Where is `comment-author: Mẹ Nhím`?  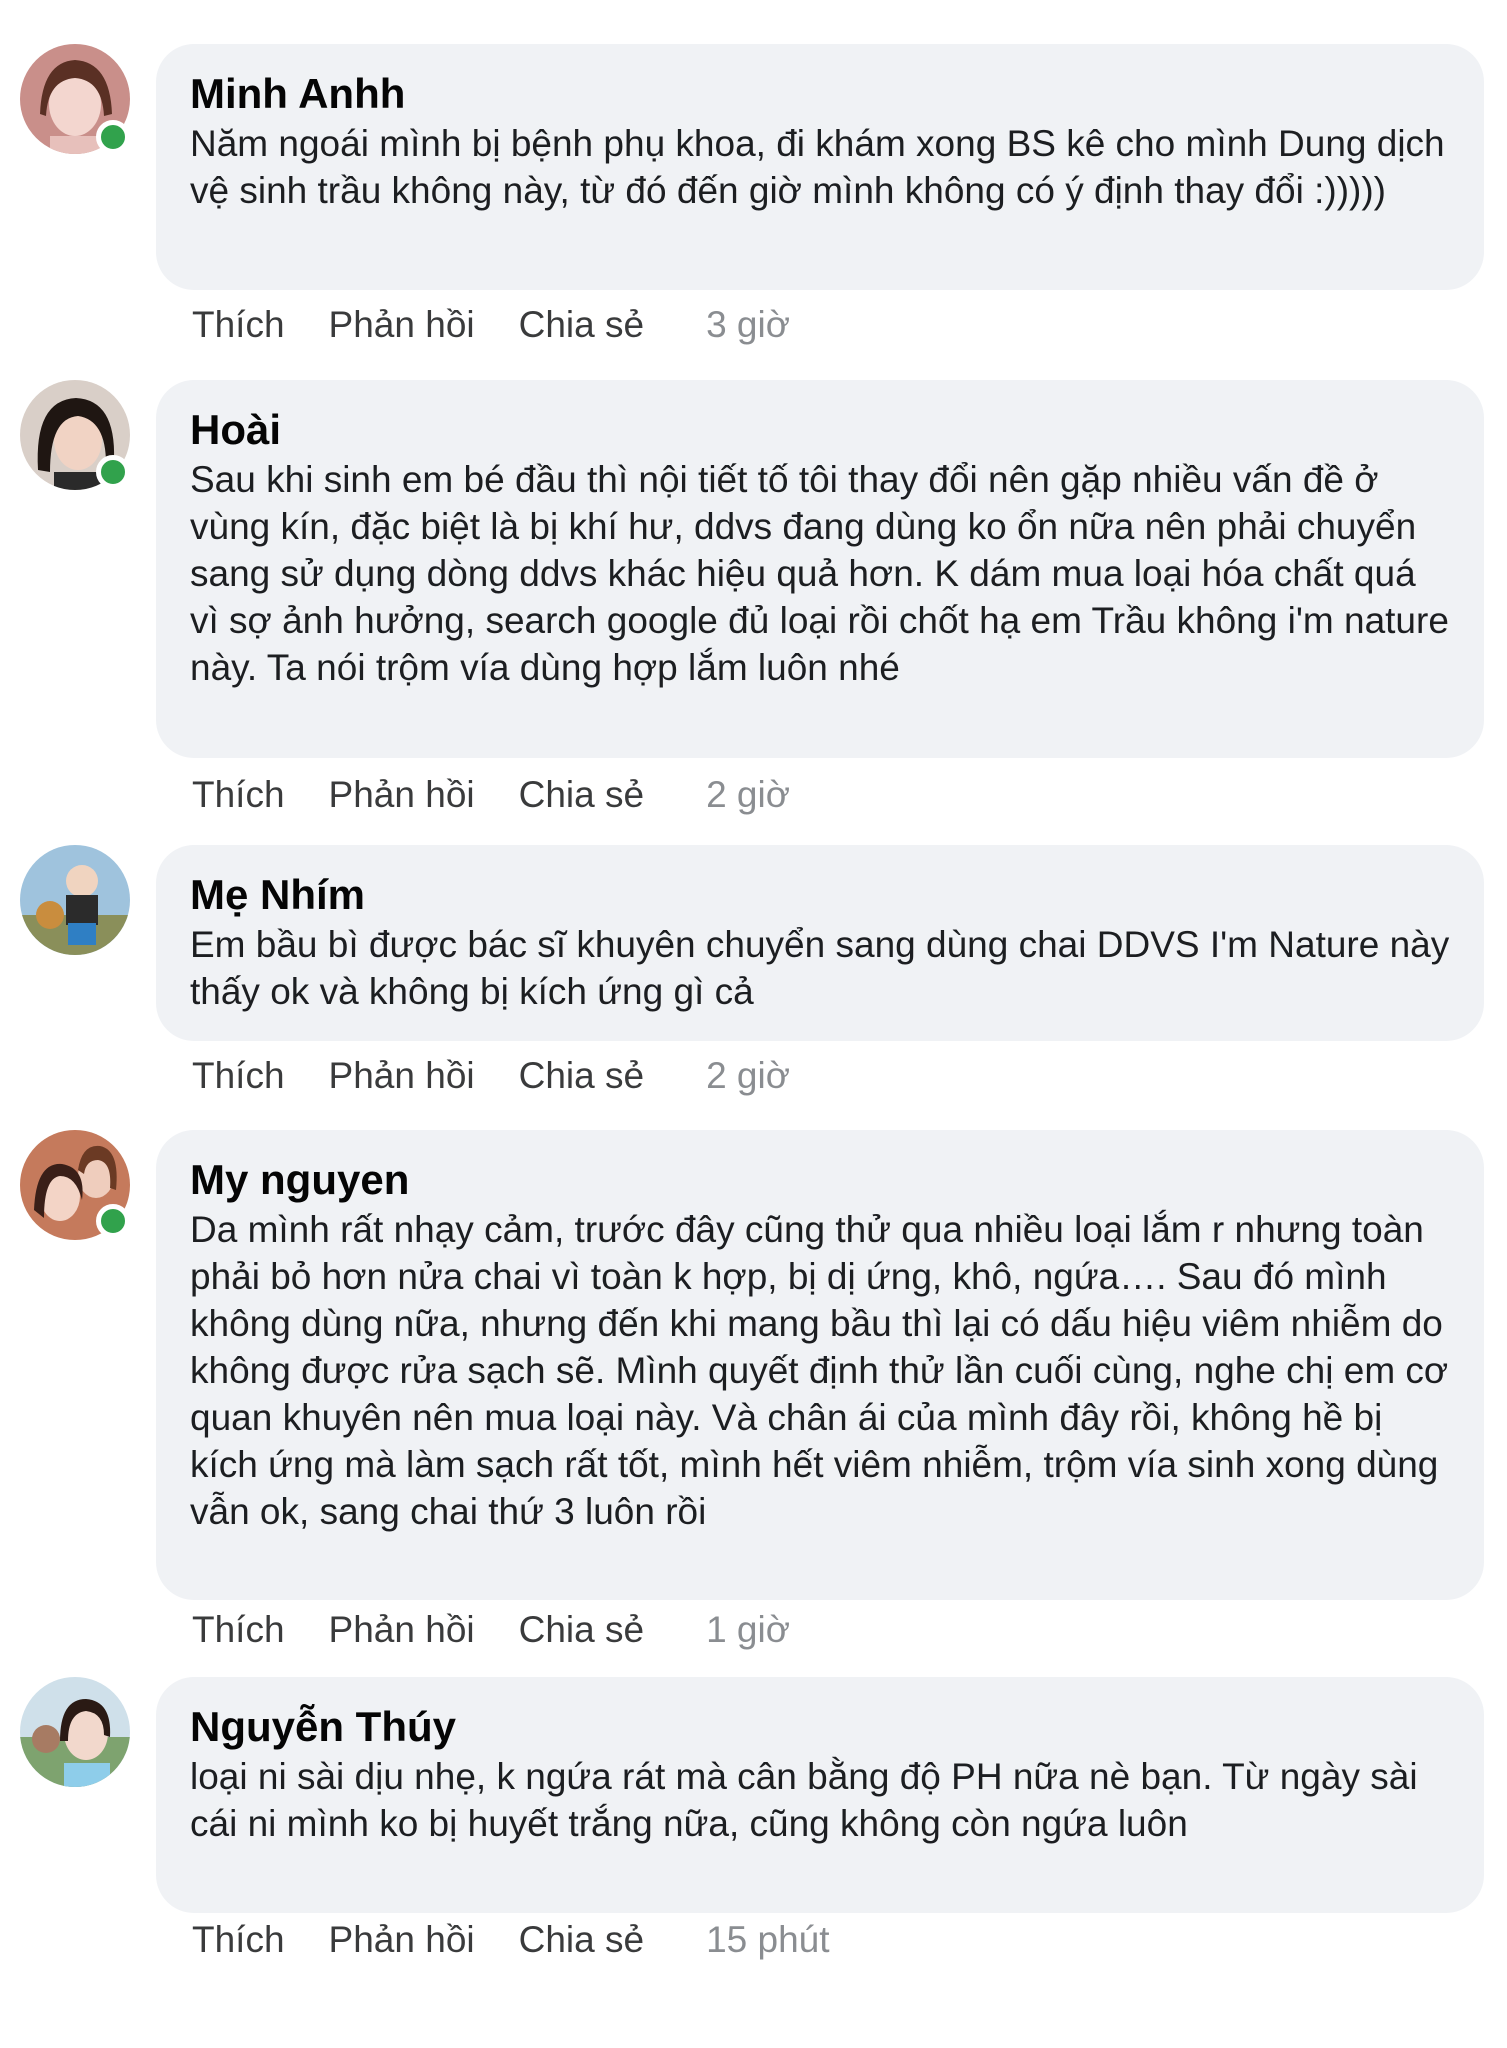 comment-author: Mẹ Nhím is located at coordinates (820, 895).